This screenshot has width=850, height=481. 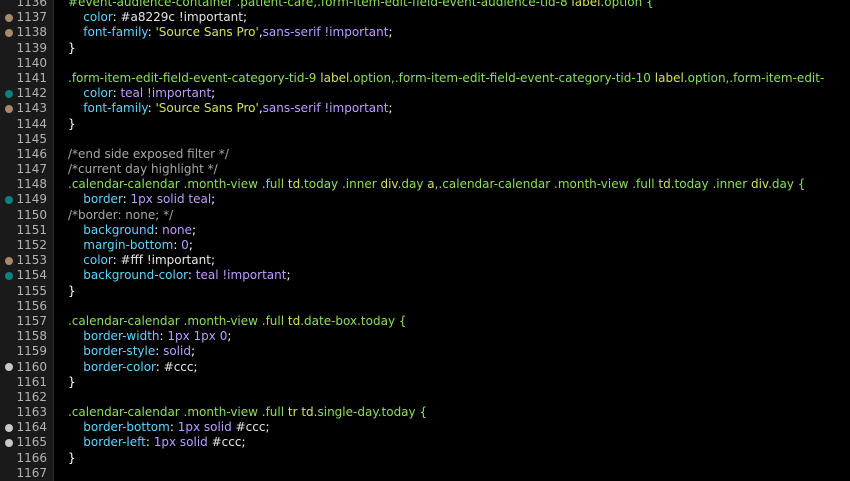 I want to click on code-token: #ccc, so click(x=226, y=442).